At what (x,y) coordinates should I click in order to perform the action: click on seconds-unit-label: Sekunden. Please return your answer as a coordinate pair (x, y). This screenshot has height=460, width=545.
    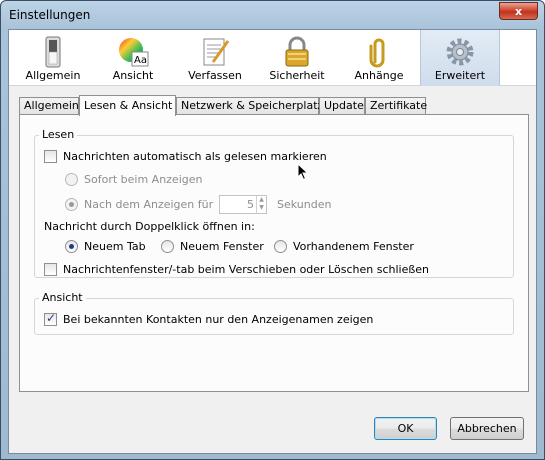
    Looking at the image, I should click on (304, 204).